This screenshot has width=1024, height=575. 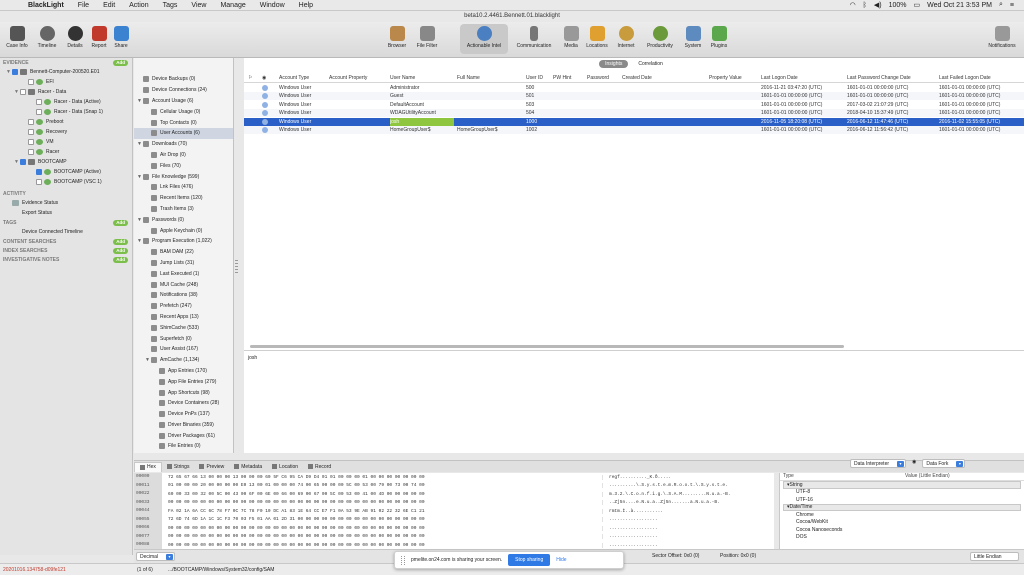 What do you see at coordinates (878, 463) in the screenshot?
I see `data-interpreter-select: Data Interpreter ▾` at bounding box center [878, 463].